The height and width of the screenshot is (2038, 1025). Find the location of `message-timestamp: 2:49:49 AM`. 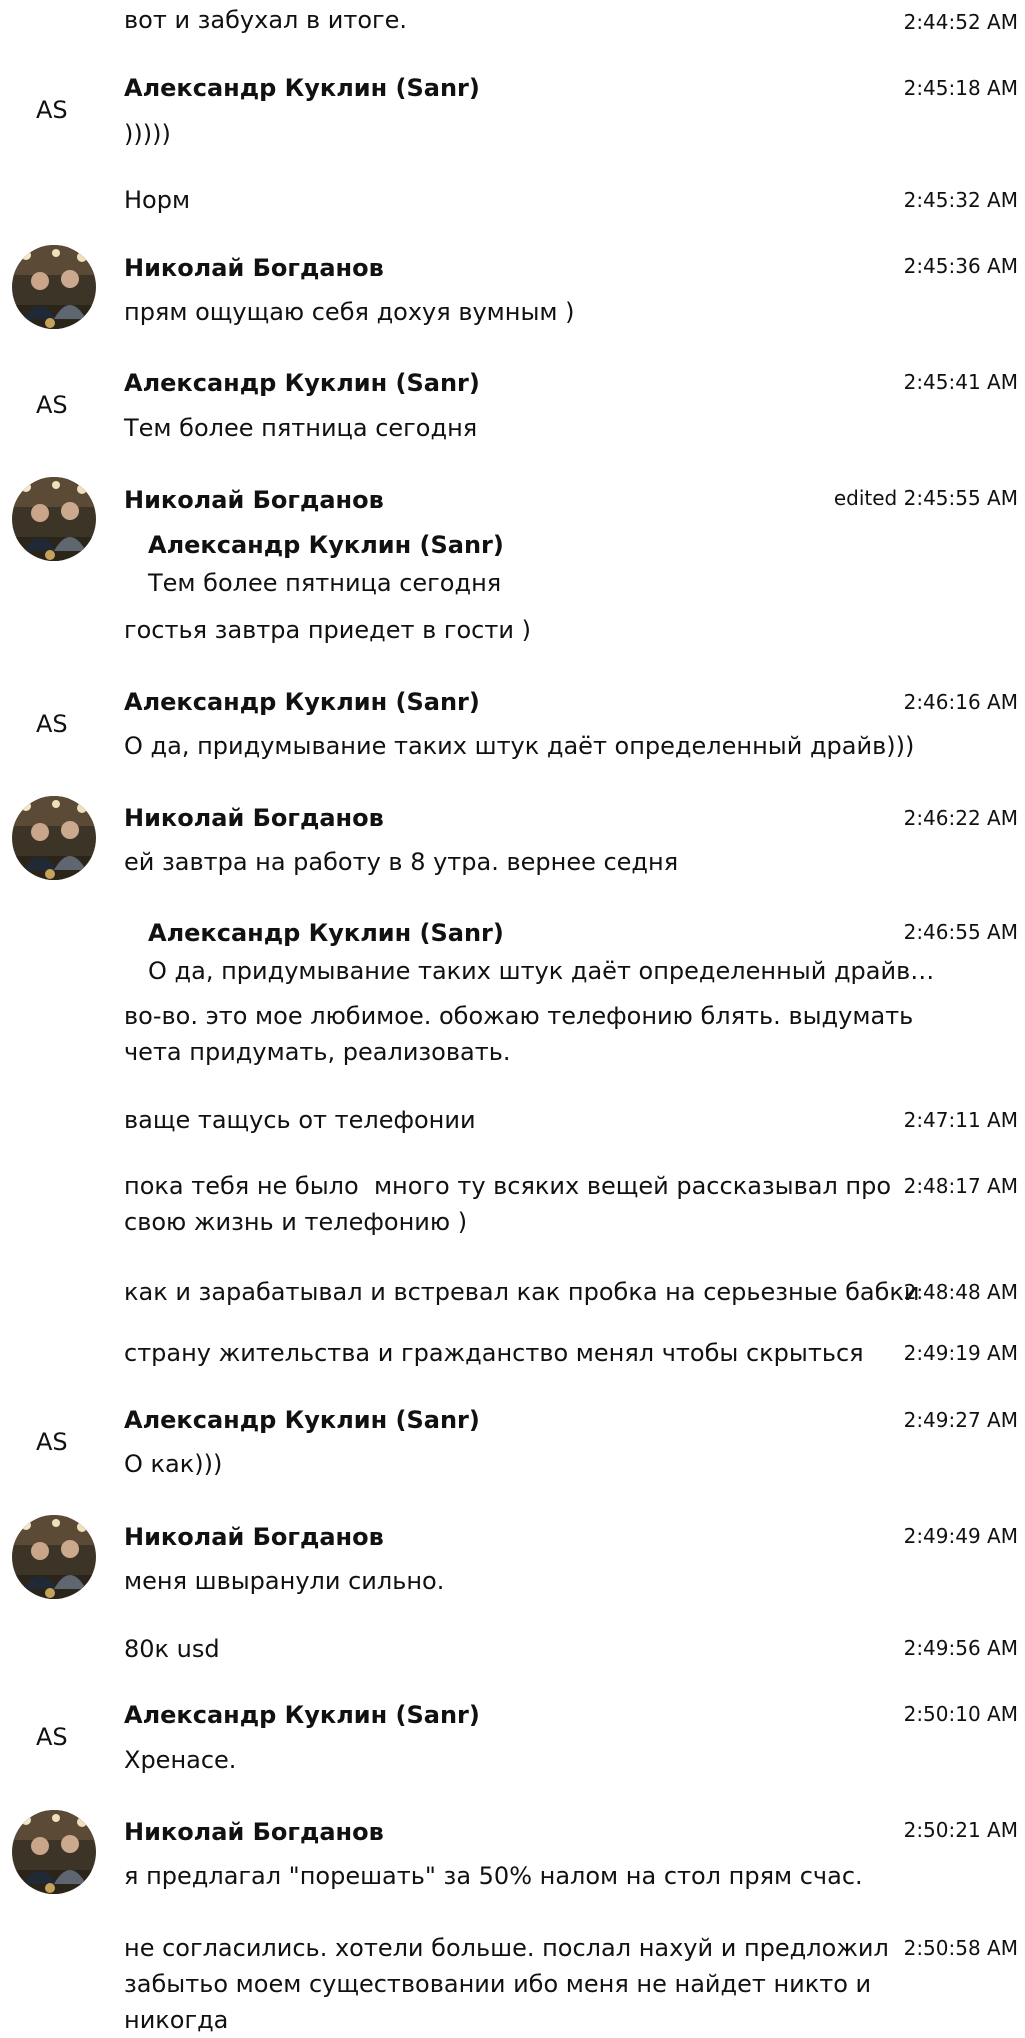

message-timestamp: 2:49:49 AM is located at coordinates (960, 1536).